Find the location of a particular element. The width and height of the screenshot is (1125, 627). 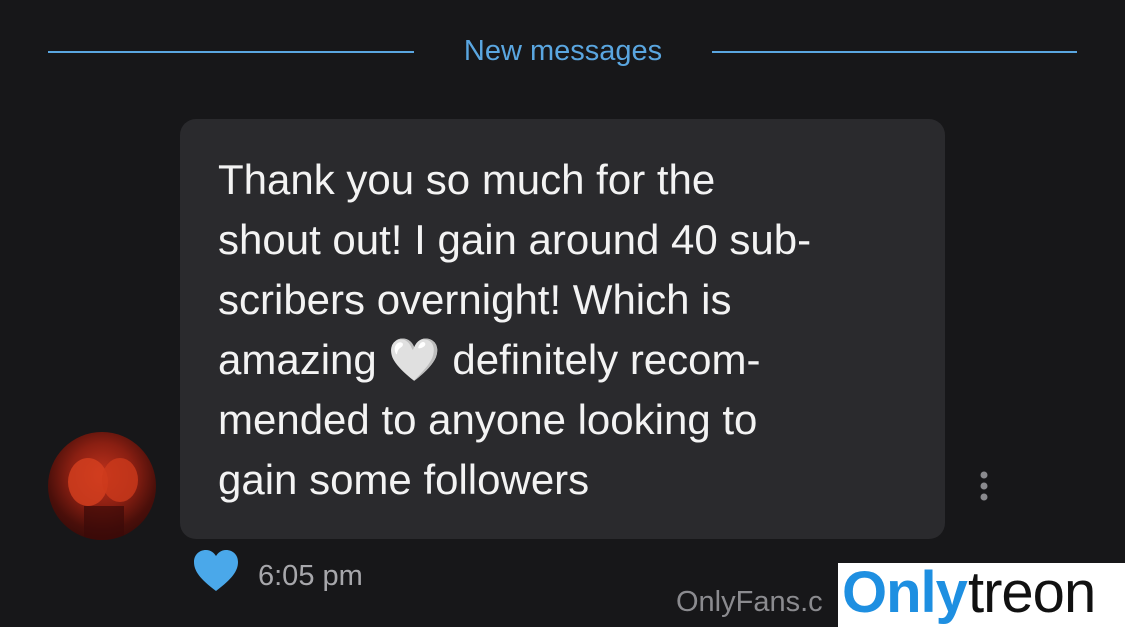

new-messages-label: New messages is located at coordinates (563, 51).